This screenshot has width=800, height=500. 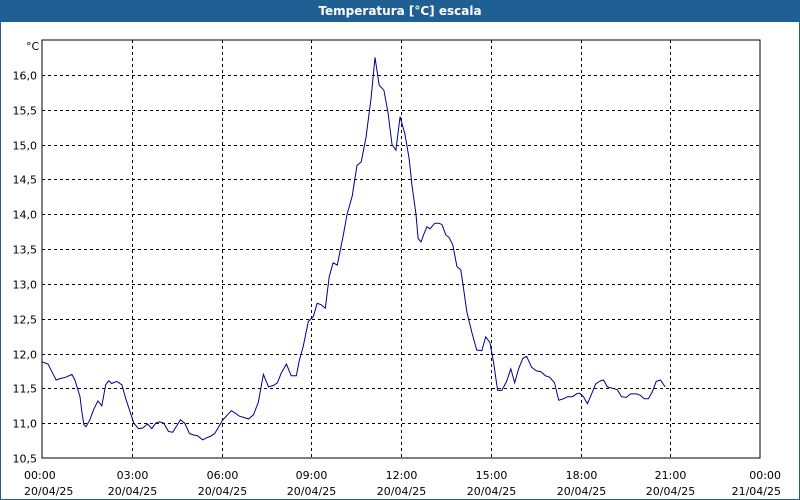 What do you see at coordinates (223, 475) in the screenshot?
I see `x-tick-time-label: 06:00` at bounding box center [223, 475].